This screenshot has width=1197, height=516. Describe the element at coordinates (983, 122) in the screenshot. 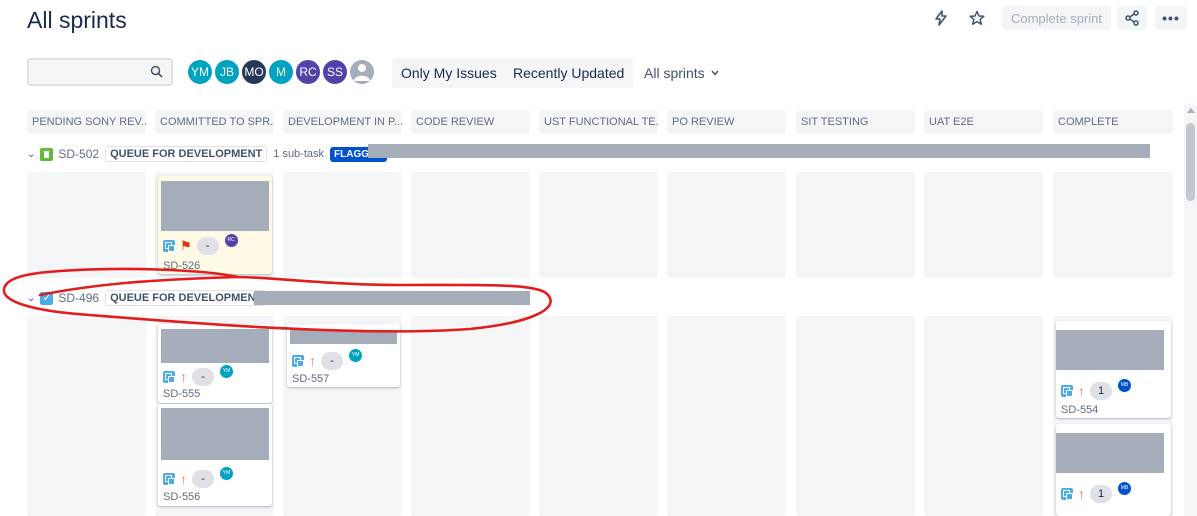

I see `column-header-uat-e2e: UAT E2E` at that location.